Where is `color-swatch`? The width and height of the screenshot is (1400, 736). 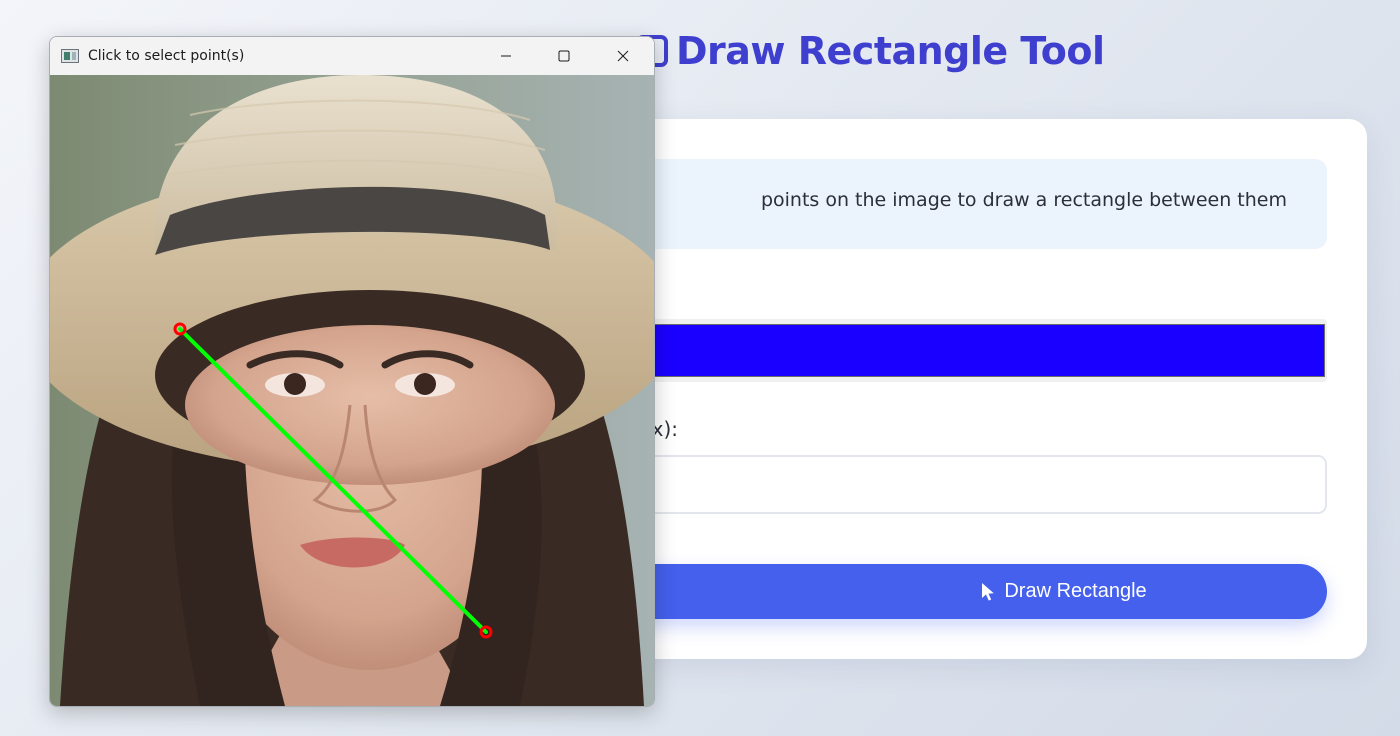 color-swatch is located at coordinates (953, 350).